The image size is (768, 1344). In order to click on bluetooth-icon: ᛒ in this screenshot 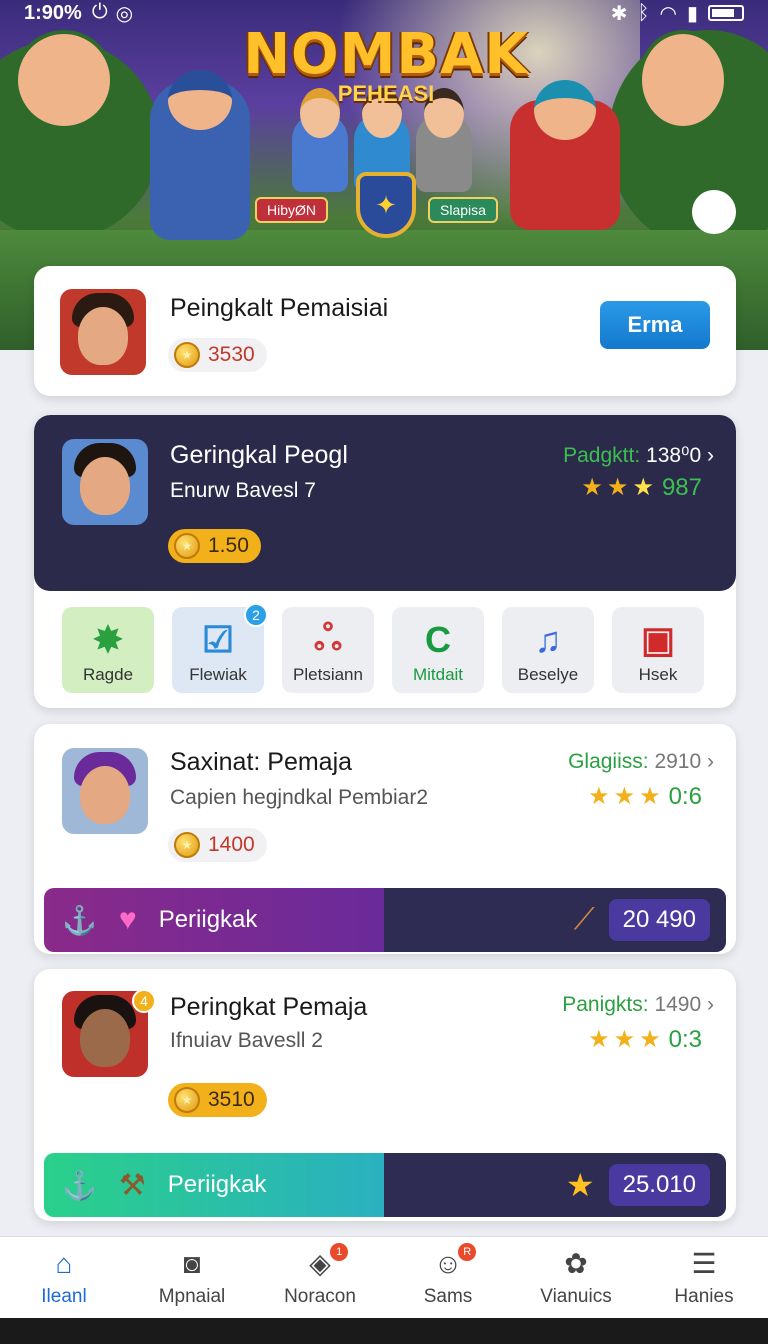, I will do `click(643, 12)`.